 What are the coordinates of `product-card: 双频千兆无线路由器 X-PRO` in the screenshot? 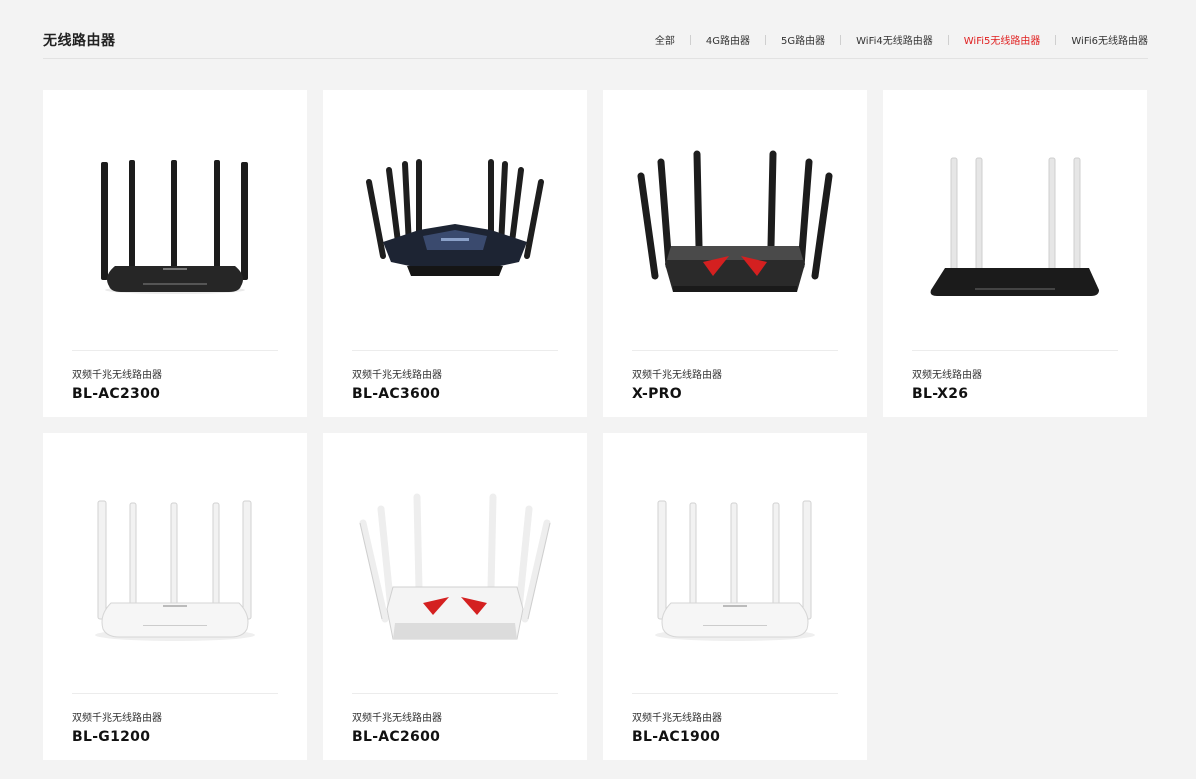 It's located at (735, 253).